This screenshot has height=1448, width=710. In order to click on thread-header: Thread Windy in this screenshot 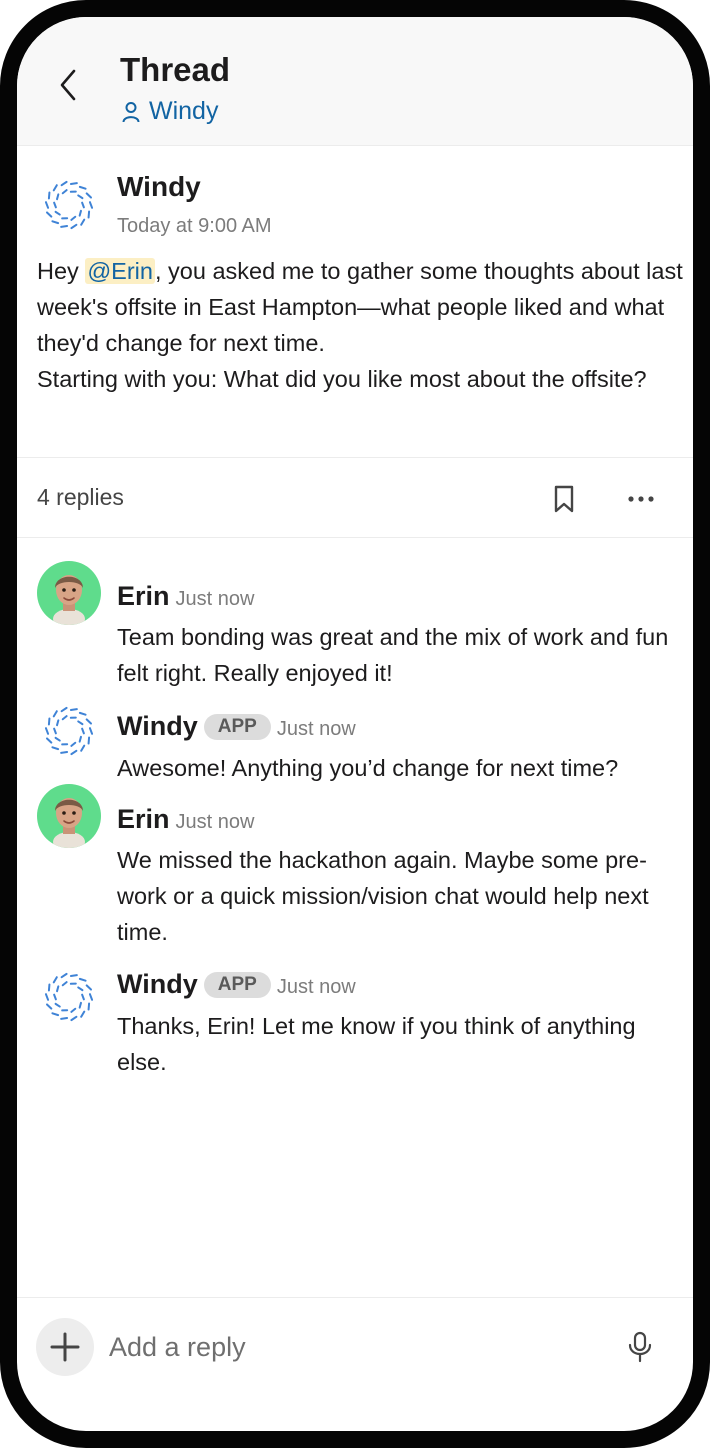, I will do `click(355, 81)`.